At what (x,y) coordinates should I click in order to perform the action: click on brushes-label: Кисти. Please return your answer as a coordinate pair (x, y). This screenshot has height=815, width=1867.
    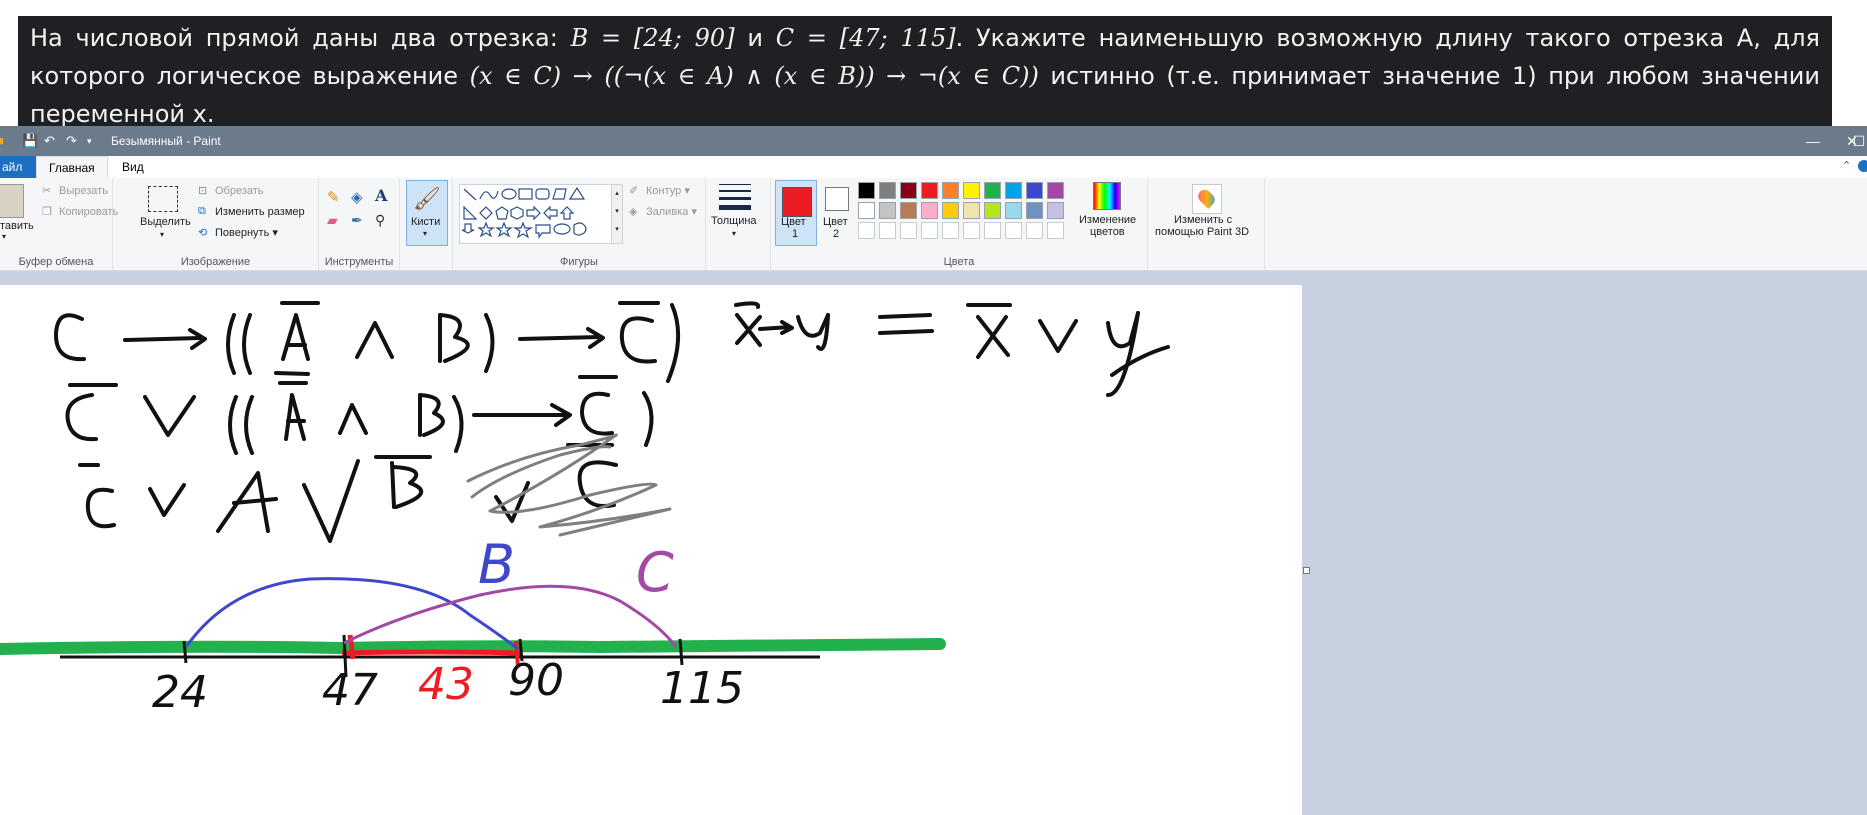
    Looking at the image, I should click on (426, 222).